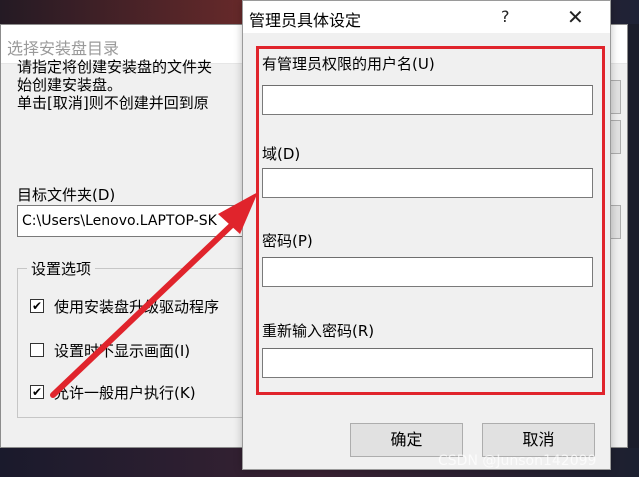  I want to click on watermark: CSDN @Junson142099, so click(517, 461).